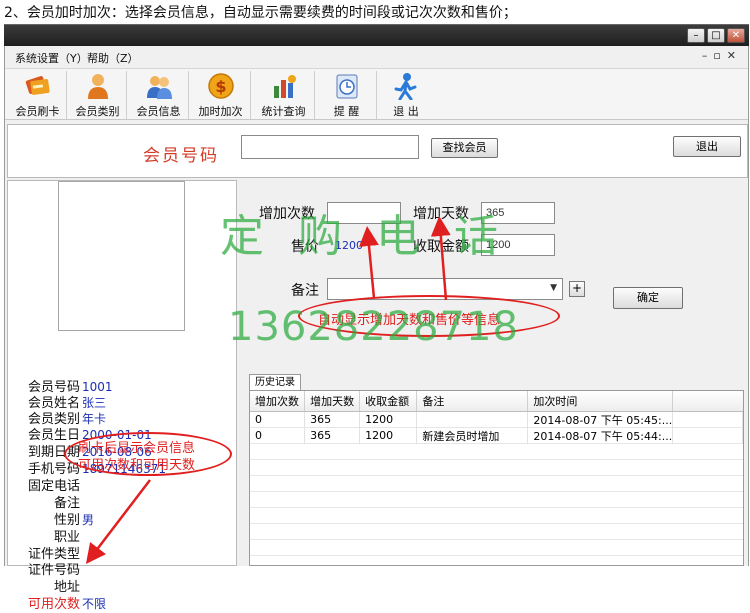 The width and height of the screenshot is (750, 613). Describe the element at coordinates (53, 452) in the screenshot. I see `member-info-label: 到期日期` at that location.